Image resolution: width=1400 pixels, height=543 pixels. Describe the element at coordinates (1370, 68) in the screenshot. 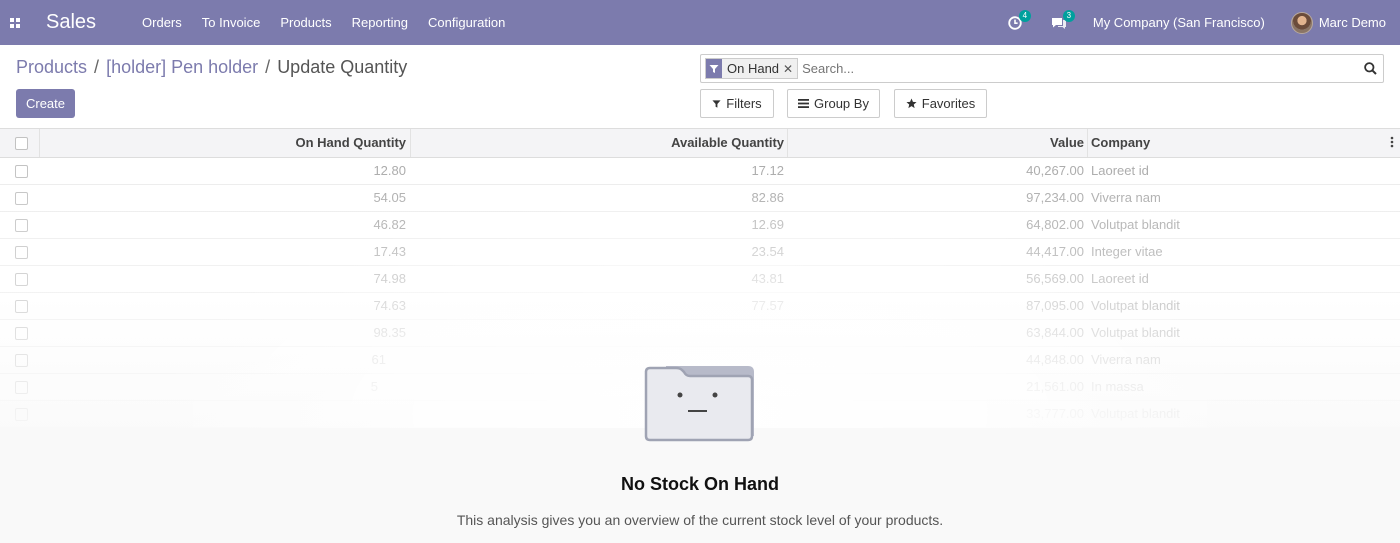

I see `search-icon` at that location.